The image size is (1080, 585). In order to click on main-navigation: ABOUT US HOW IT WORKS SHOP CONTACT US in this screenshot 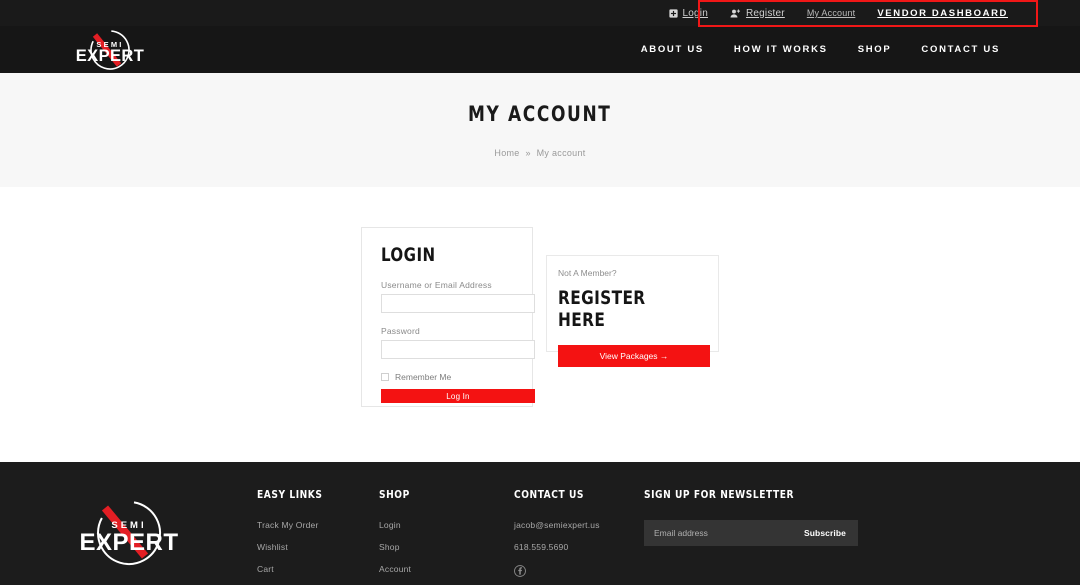, I will do `click(820, 49)`.